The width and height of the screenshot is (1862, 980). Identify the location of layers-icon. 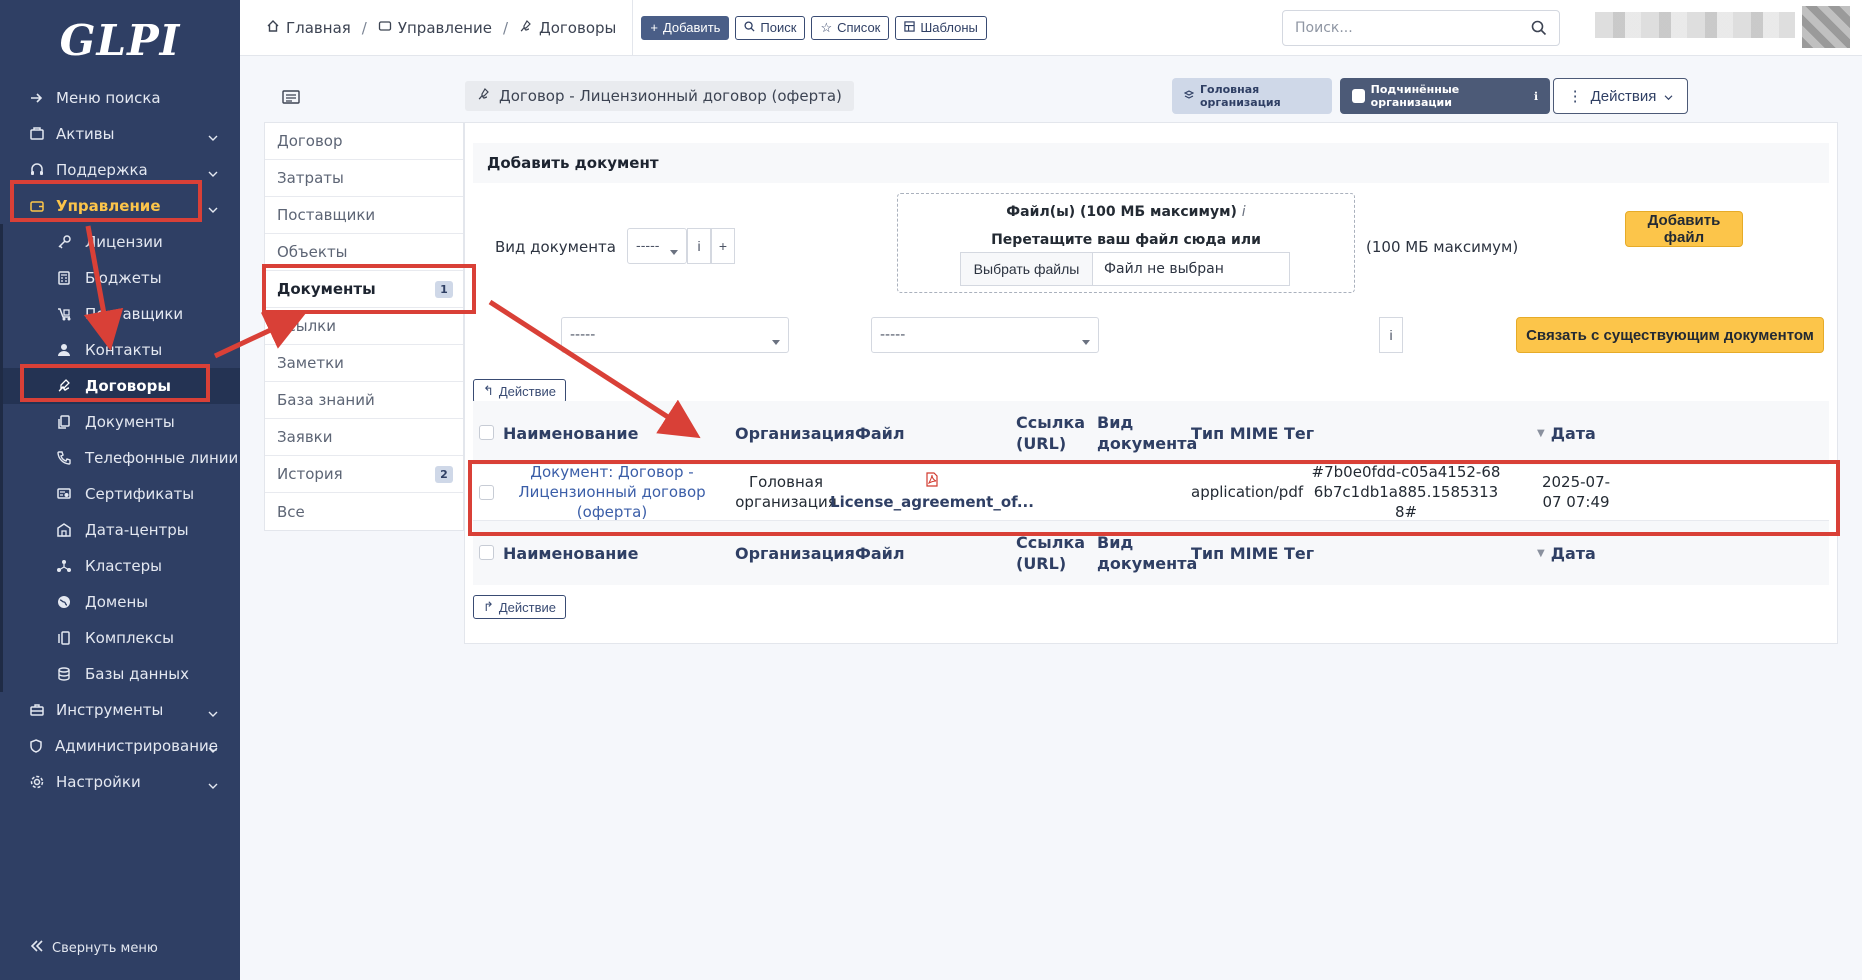
(1189, 96).